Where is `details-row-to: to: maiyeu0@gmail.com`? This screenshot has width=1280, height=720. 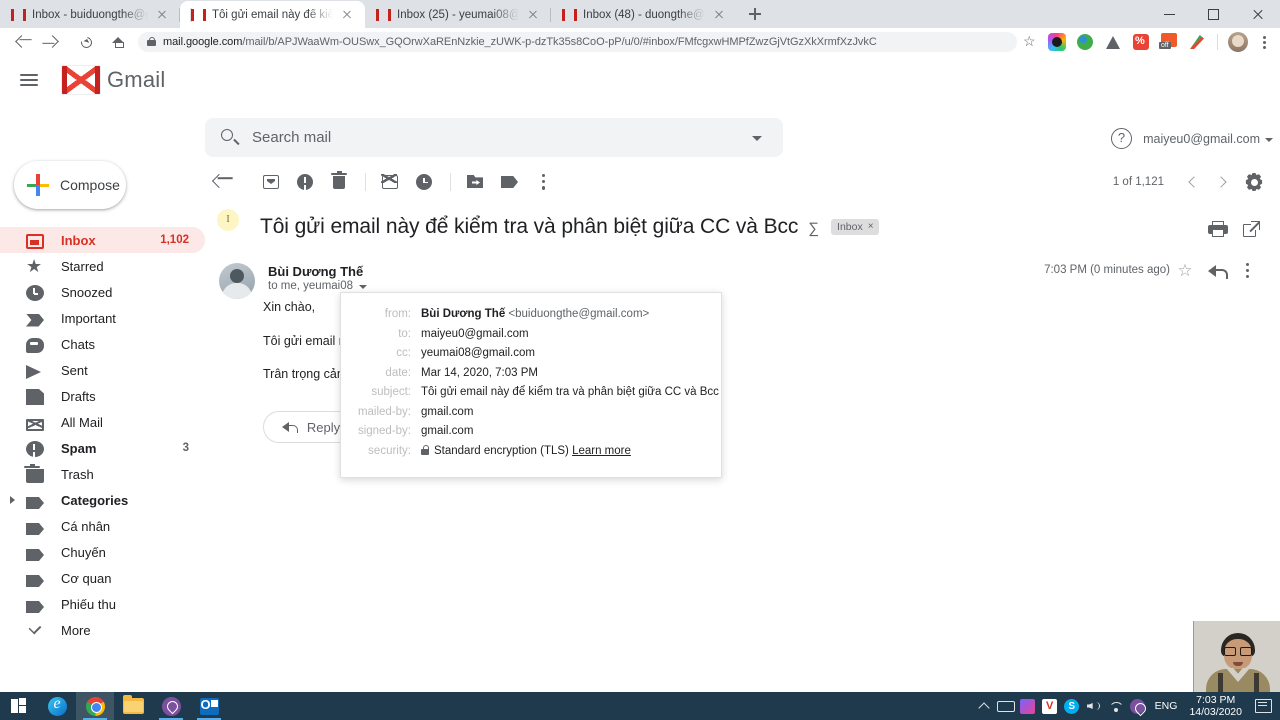
details-row-to: to: maiyeu0@gmail.com is located at coordinates (523, 334).